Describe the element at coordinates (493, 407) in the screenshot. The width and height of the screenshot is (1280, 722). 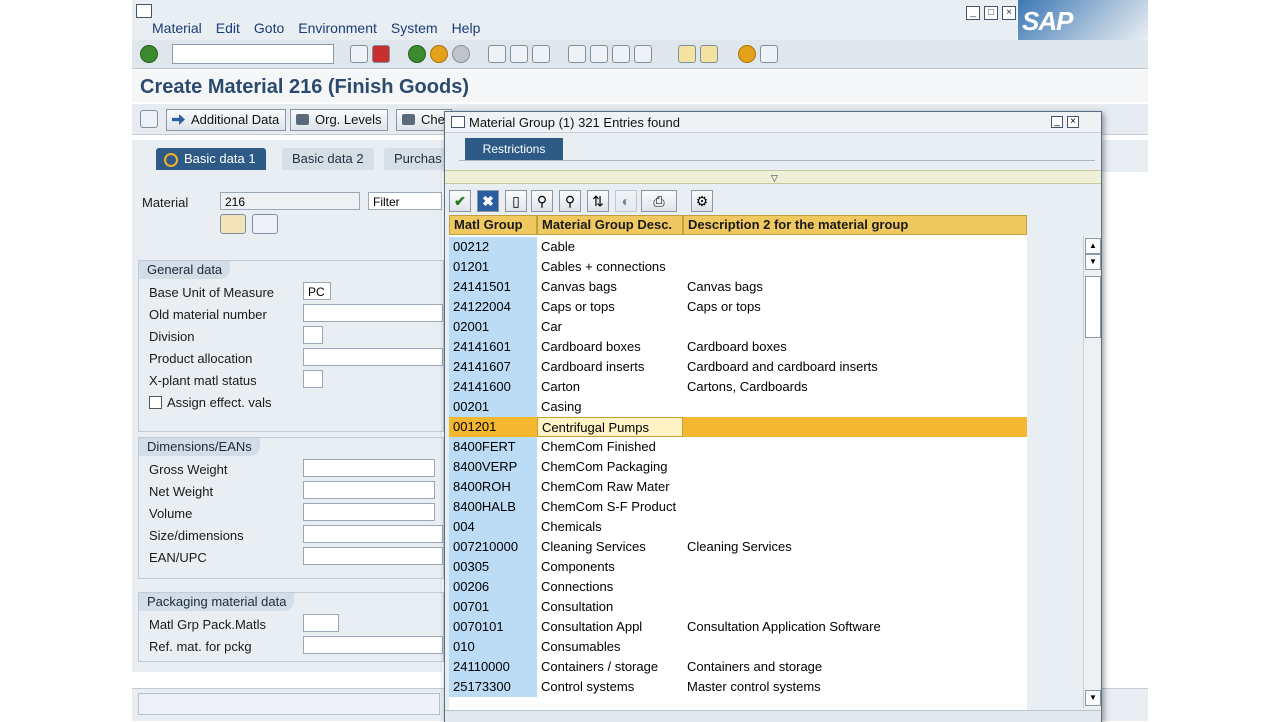
I see `list-cell-matl-group: 00201` at that location.